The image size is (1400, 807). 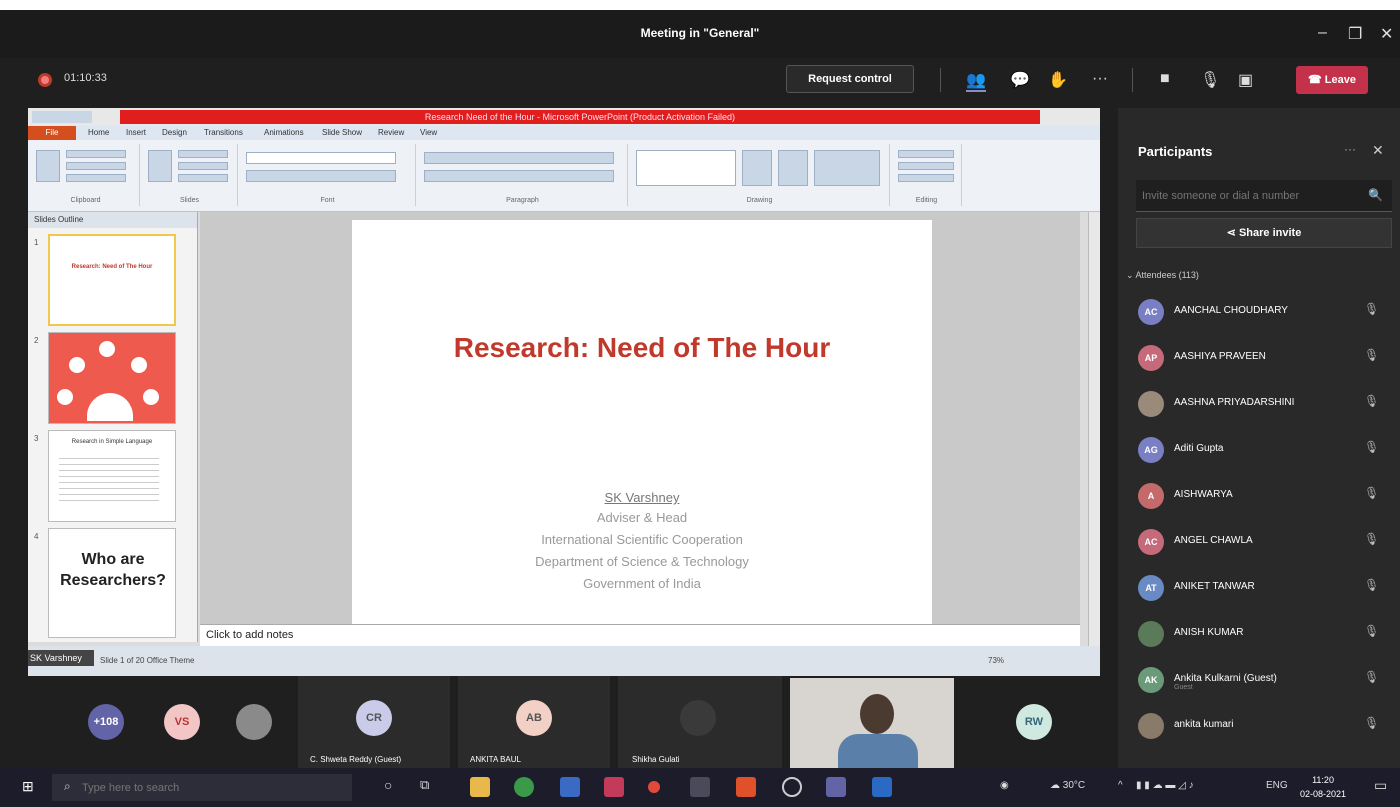 I want to click on shapes-gallery, so click(x=686, y=168).